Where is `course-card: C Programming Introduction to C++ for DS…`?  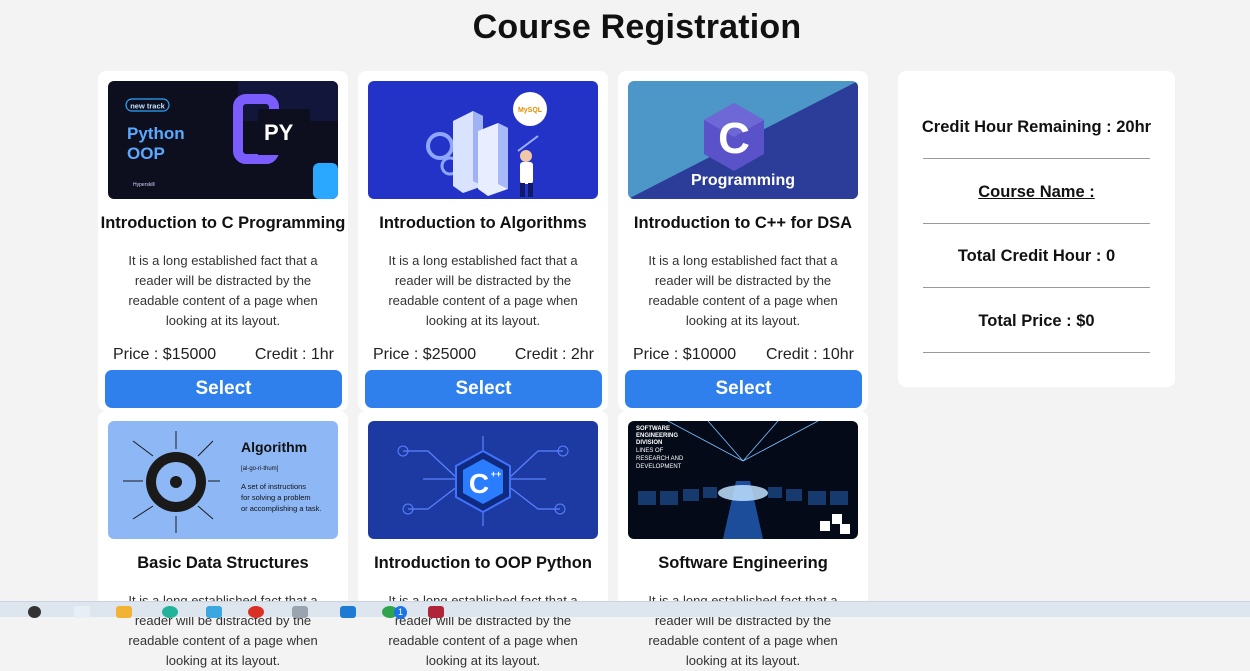 course-card: C Programming Introduction to C++ for DS… is located at coordinates (743, 241).